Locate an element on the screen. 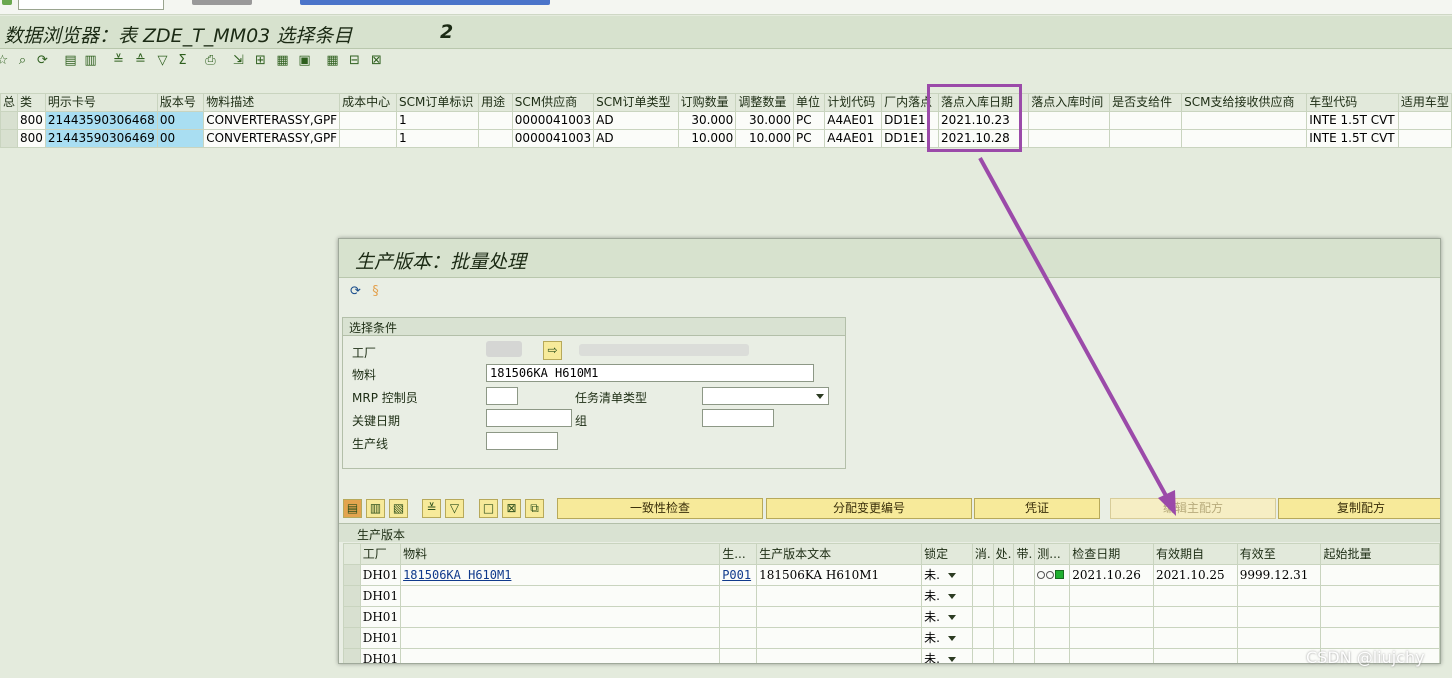 This screenshot has width=1452, height=678. column-header: 消. is located at coordinates (982, 554).